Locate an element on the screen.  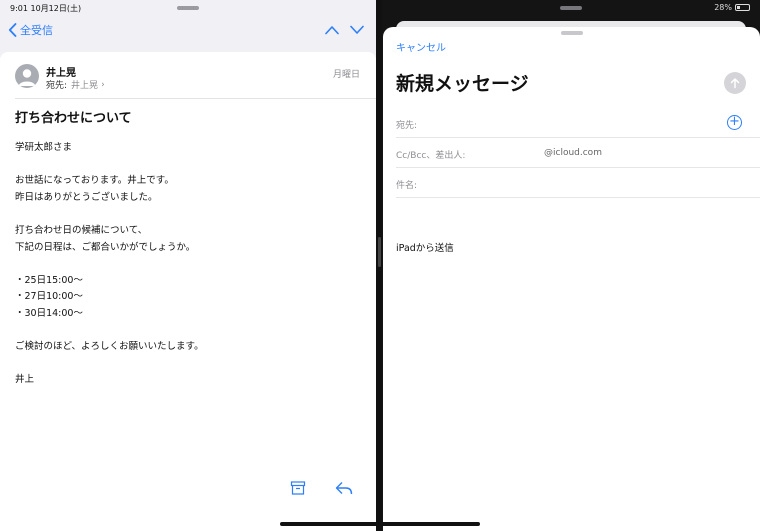
next-message-chevron-down-icon is located at coordinates (357, 30).